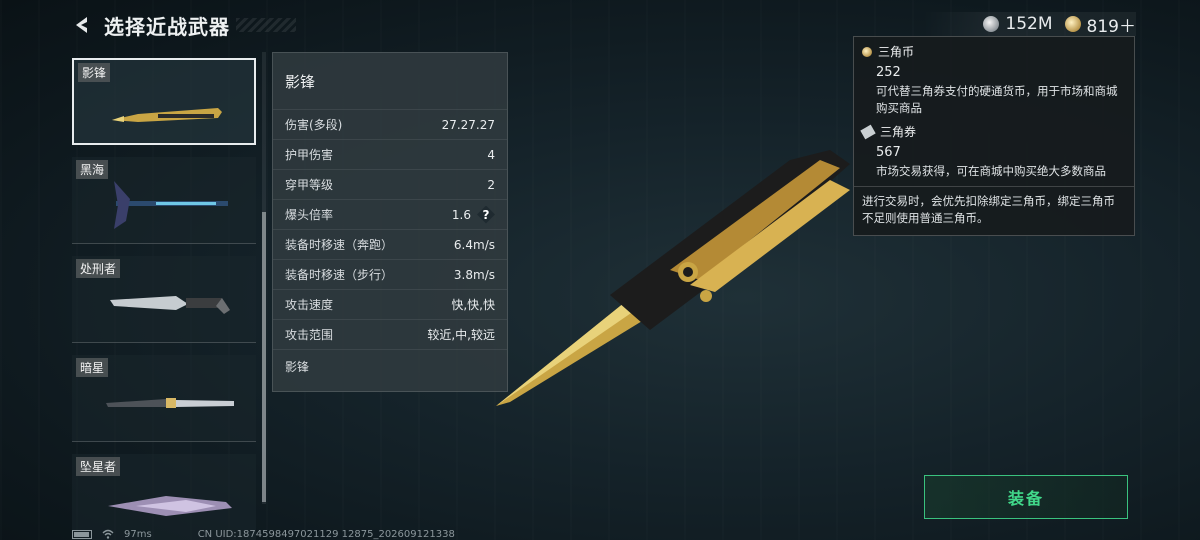 The width and height of the screenshot is (1200, 540). I want to click on header: 选择近战武器, so click(183, 25).